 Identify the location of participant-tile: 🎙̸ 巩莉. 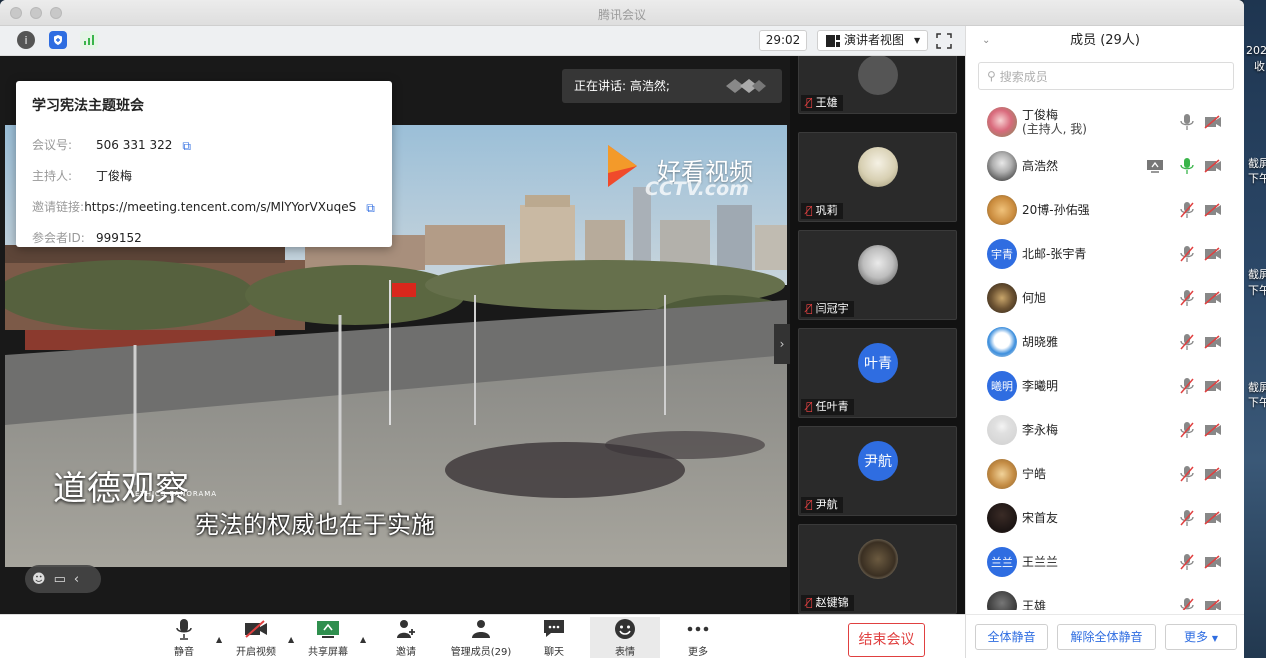
(877, 177).